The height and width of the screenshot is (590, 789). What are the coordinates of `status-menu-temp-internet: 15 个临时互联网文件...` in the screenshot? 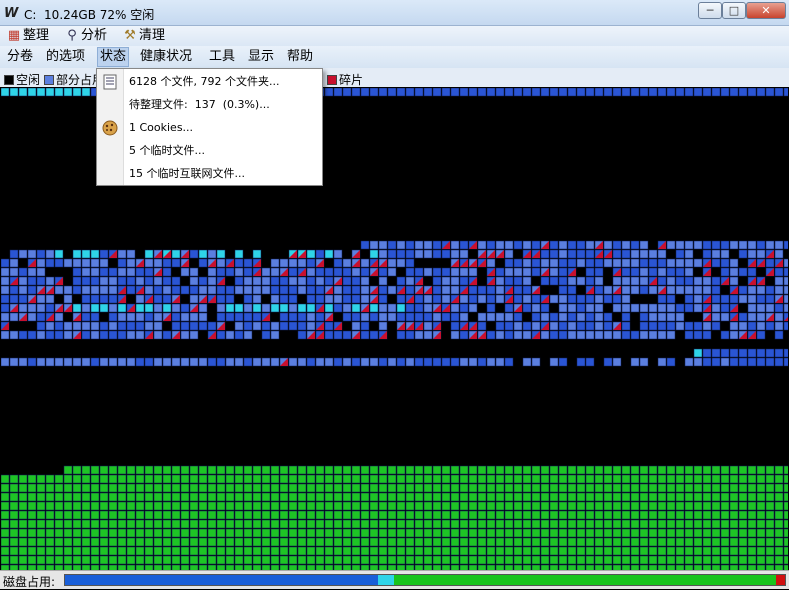 It's located at (209, 174).